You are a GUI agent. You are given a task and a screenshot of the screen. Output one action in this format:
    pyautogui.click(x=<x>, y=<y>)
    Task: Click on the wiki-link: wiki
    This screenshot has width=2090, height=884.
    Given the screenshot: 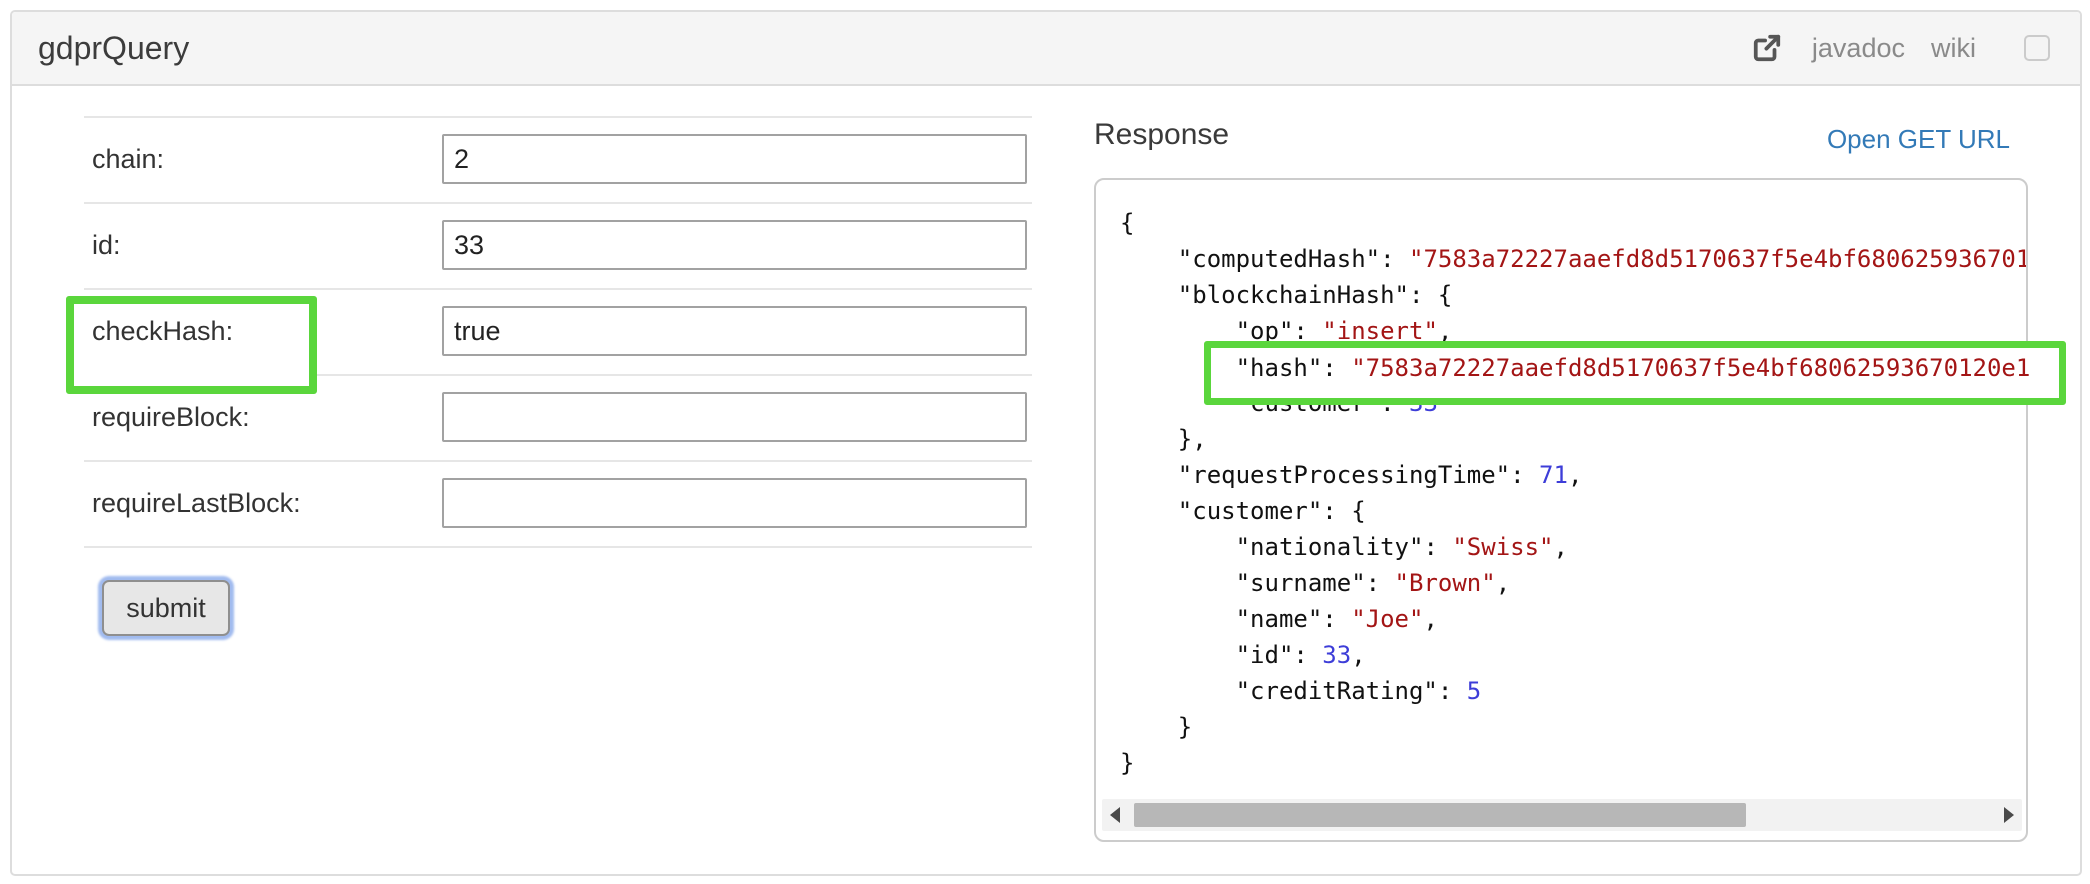 What is the action you would take?
    pyautogui.click(x=1953, y=48)
    